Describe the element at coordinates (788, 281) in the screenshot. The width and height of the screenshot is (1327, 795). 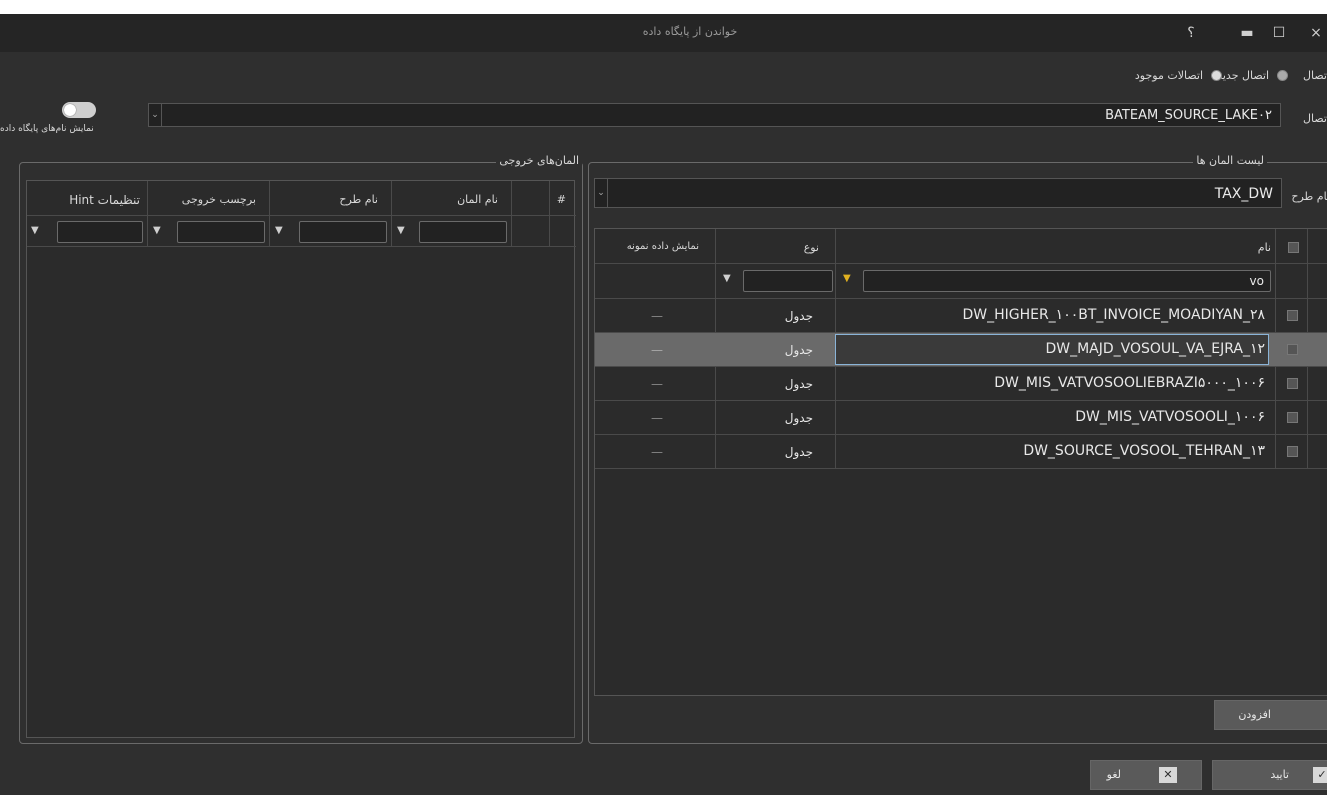
I see `type-filter-input` at that location.